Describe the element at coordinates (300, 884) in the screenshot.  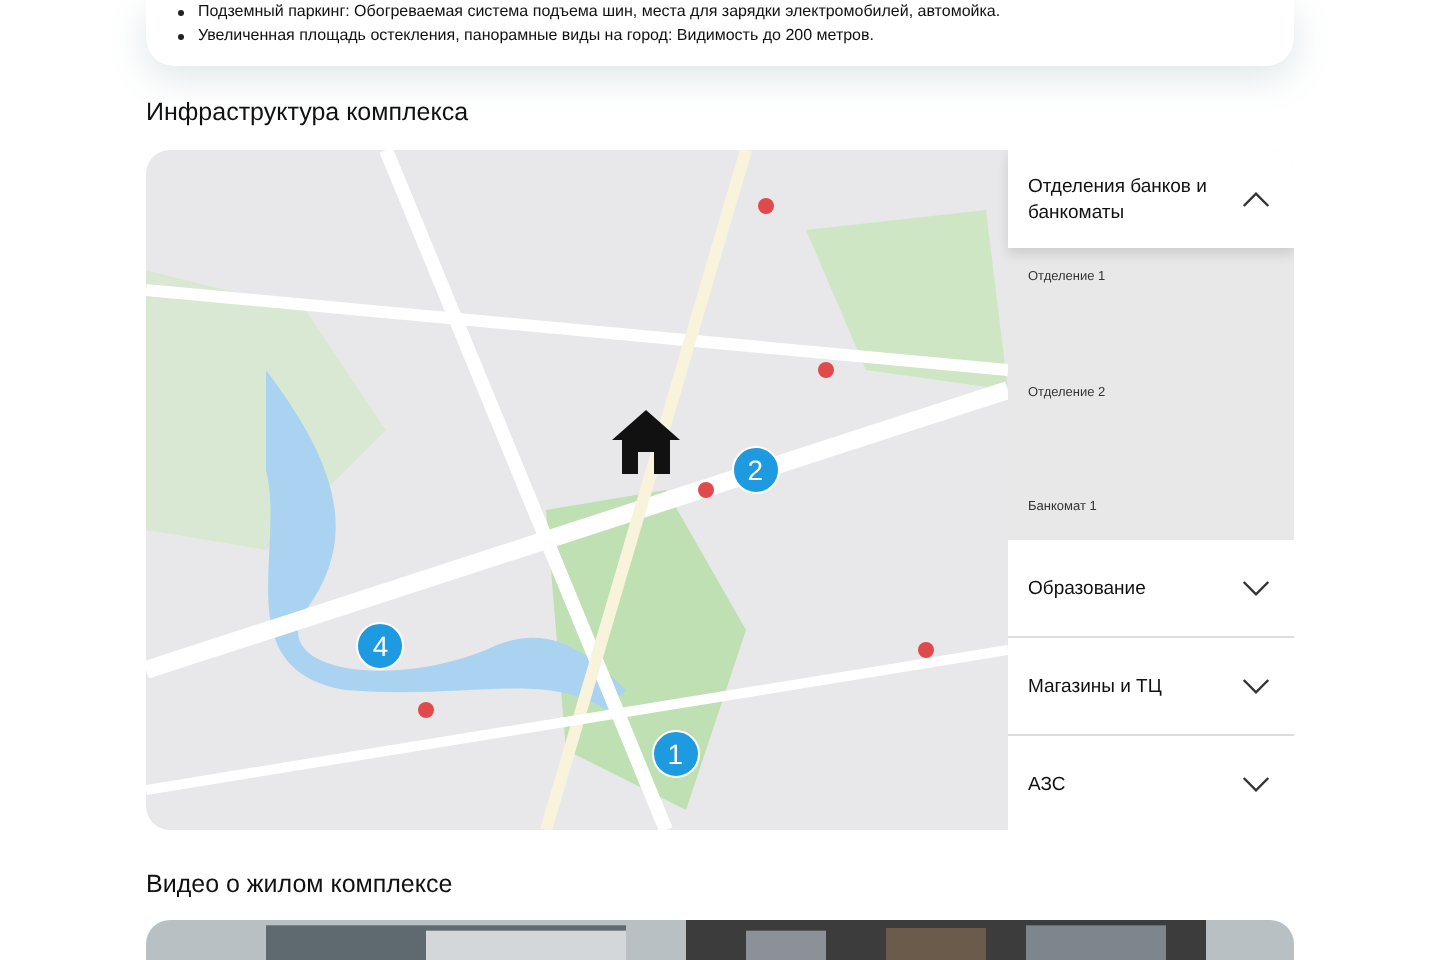
I see `section-title: Видео о жилом комплексе` at that location.